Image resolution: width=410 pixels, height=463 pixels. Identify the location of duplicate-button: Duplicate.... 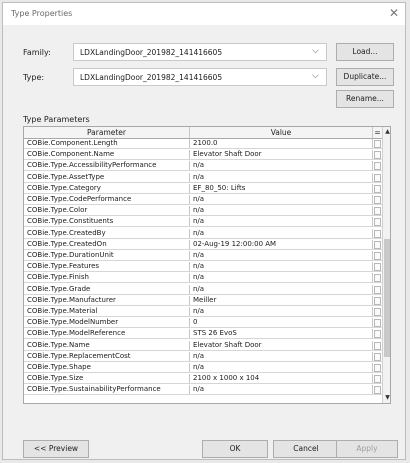
(365, 77).